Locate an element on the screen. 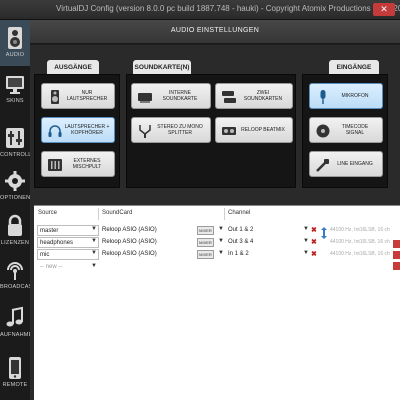  column-header-source: Source is located at coordinates (48, 213).